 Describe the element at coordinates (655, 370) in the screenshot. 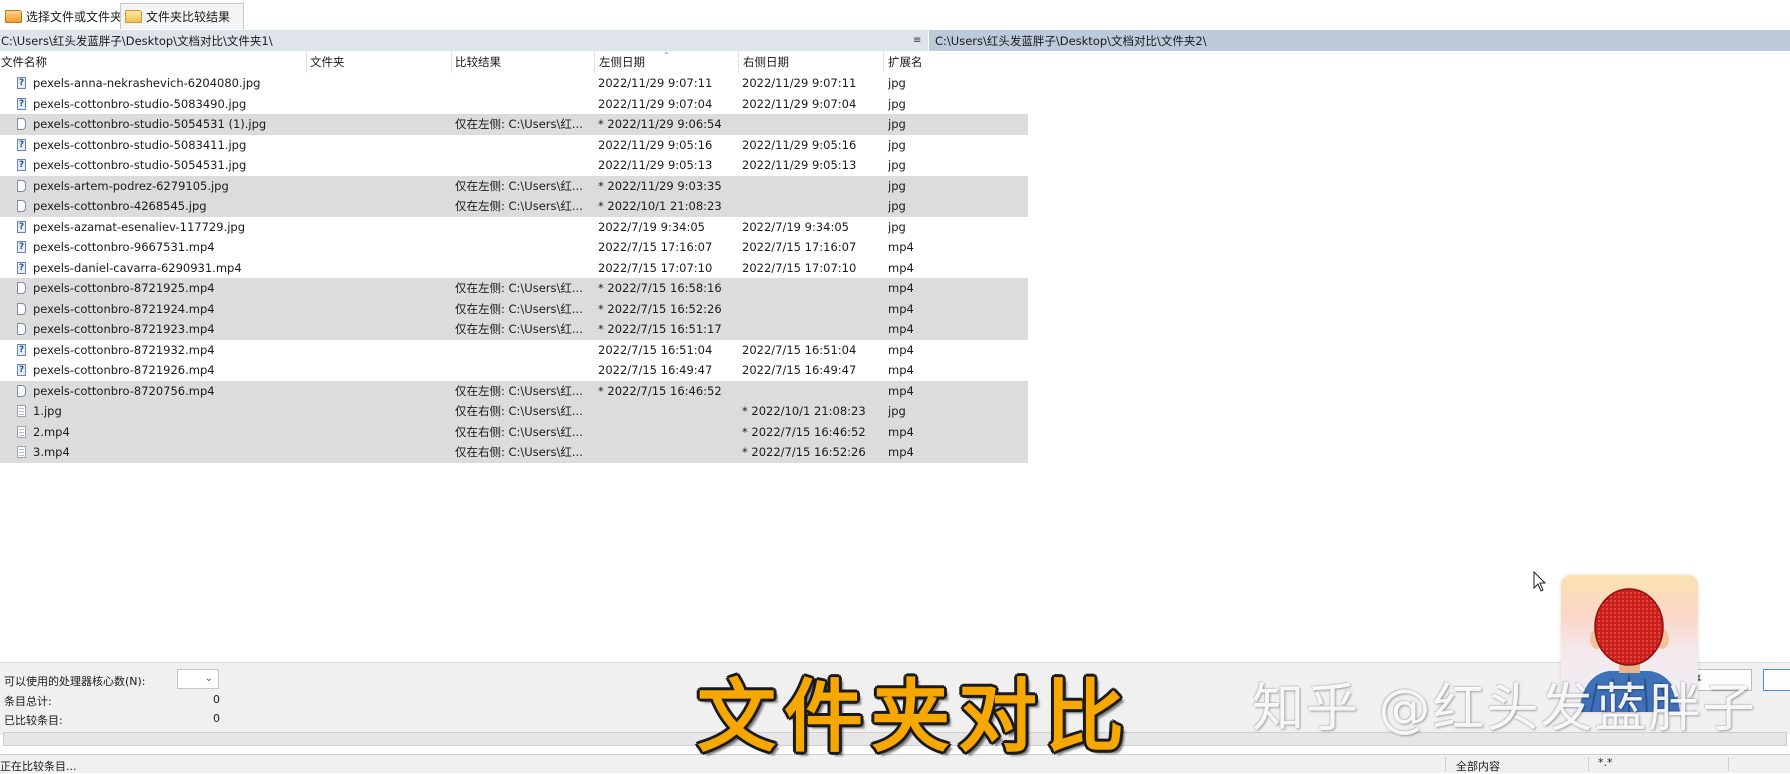

I see `left-date: 2022/7/15 16:49:47` at that location.